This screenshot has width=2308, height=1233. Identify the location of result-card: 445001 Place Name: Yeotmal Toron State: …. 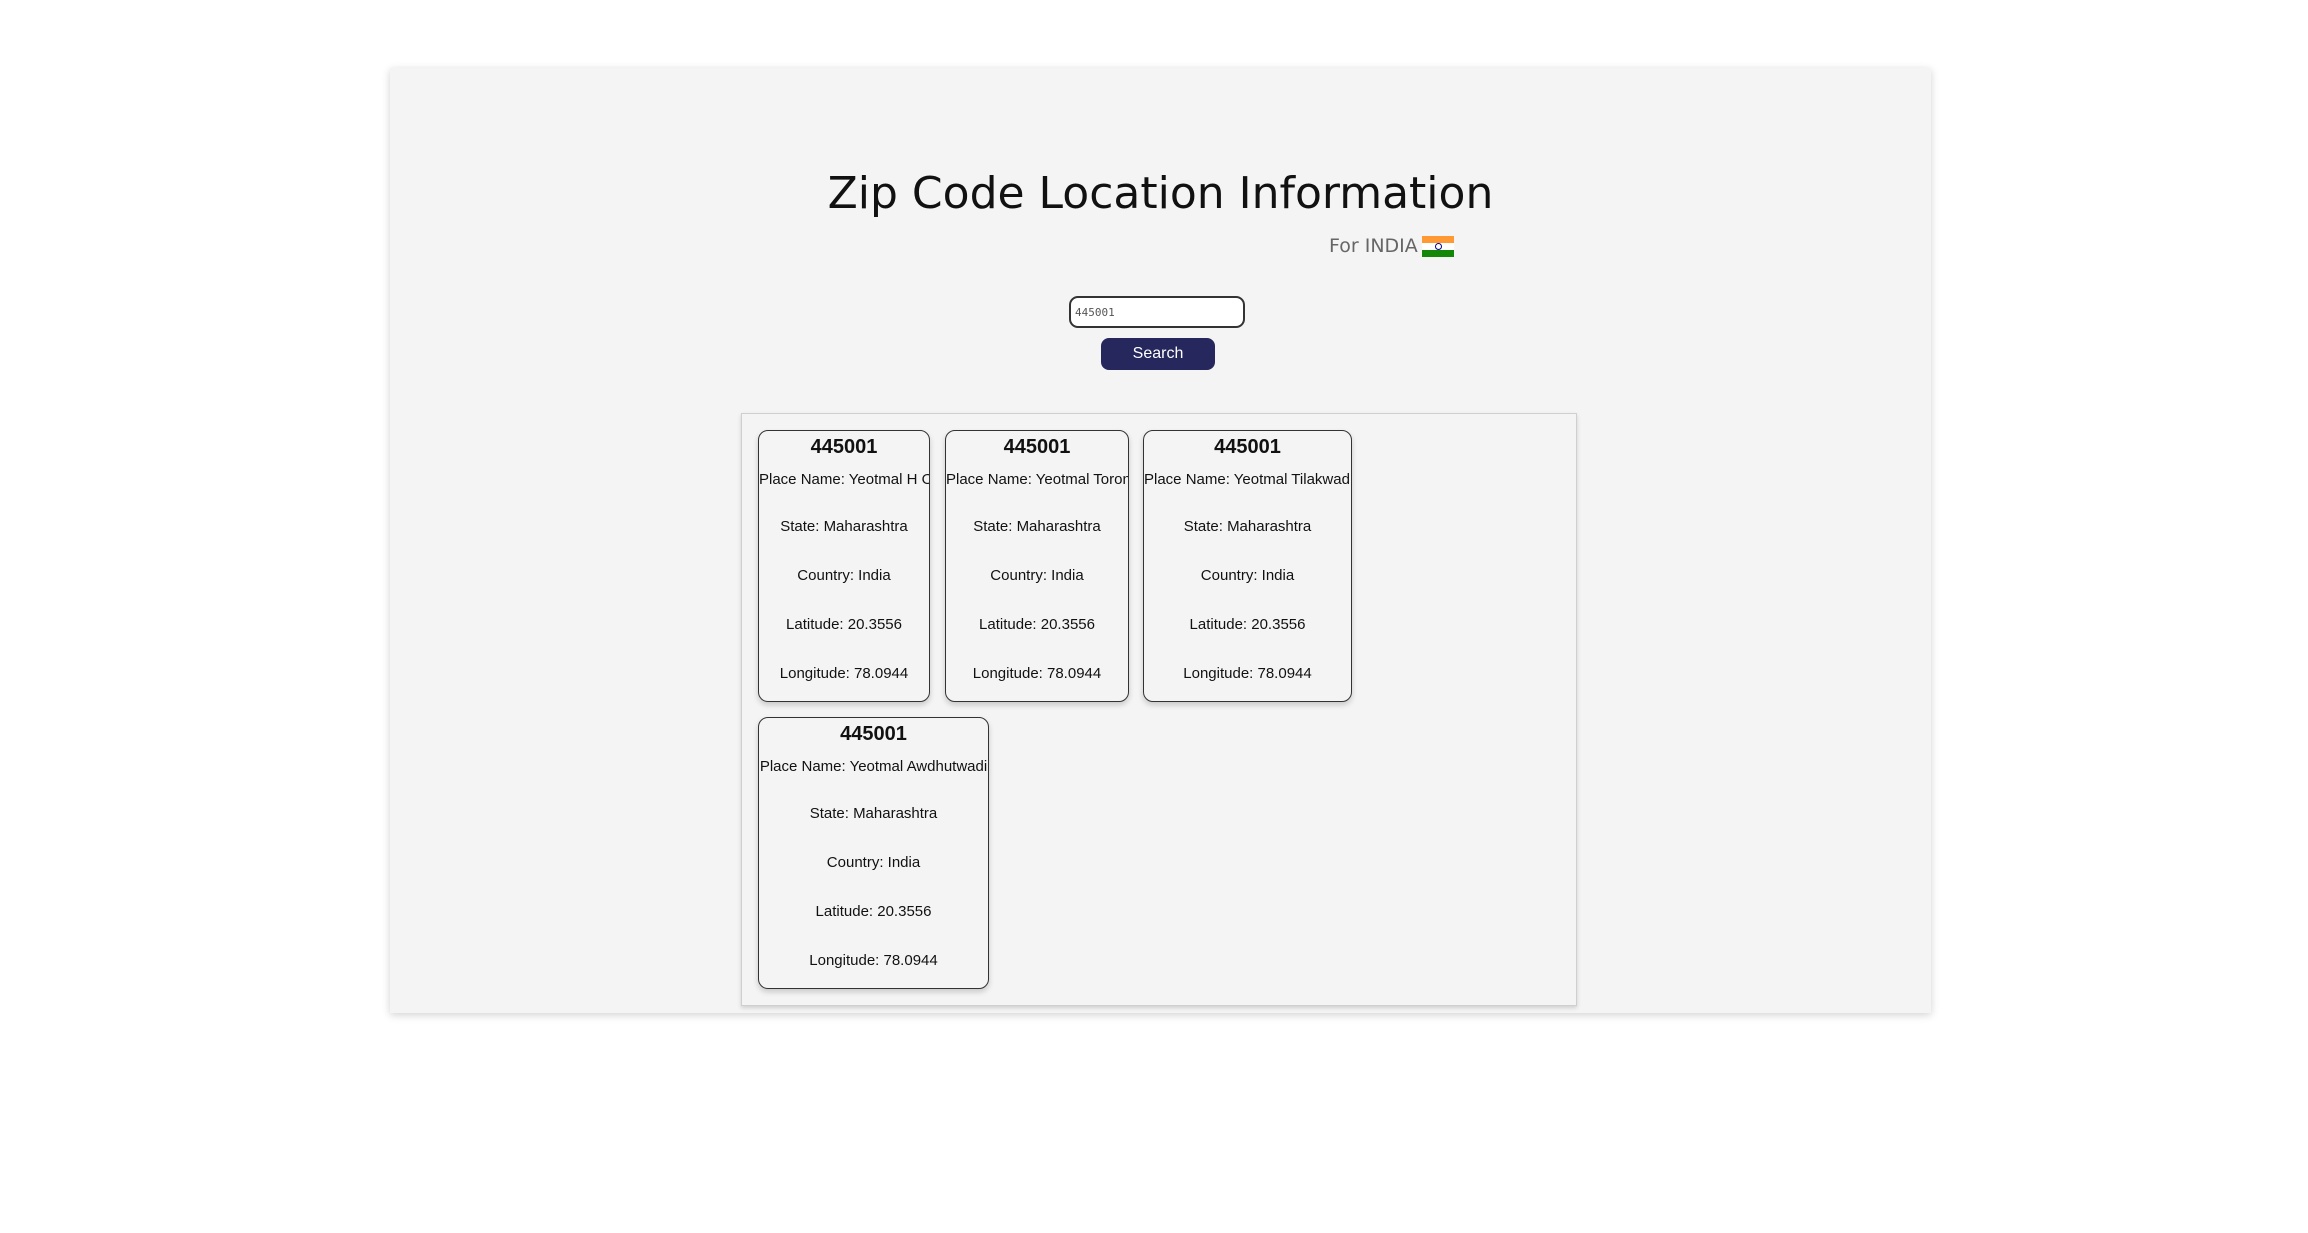
(1037, 566).